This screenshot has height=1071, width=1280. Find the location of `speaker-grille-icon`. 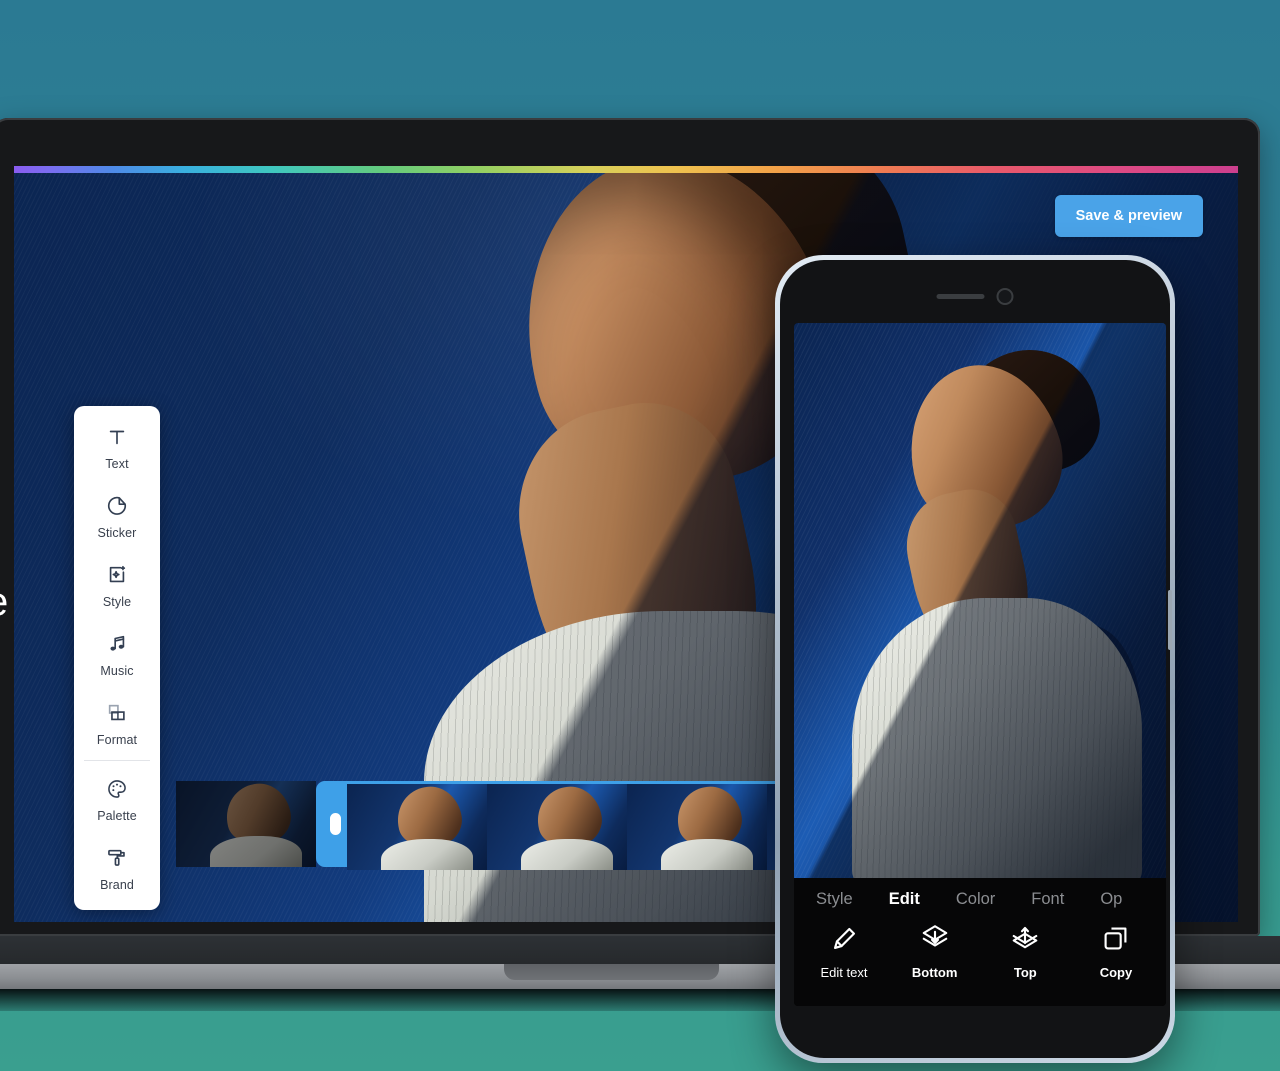

speaker-grille-icon is located at coordinates (960, 296).